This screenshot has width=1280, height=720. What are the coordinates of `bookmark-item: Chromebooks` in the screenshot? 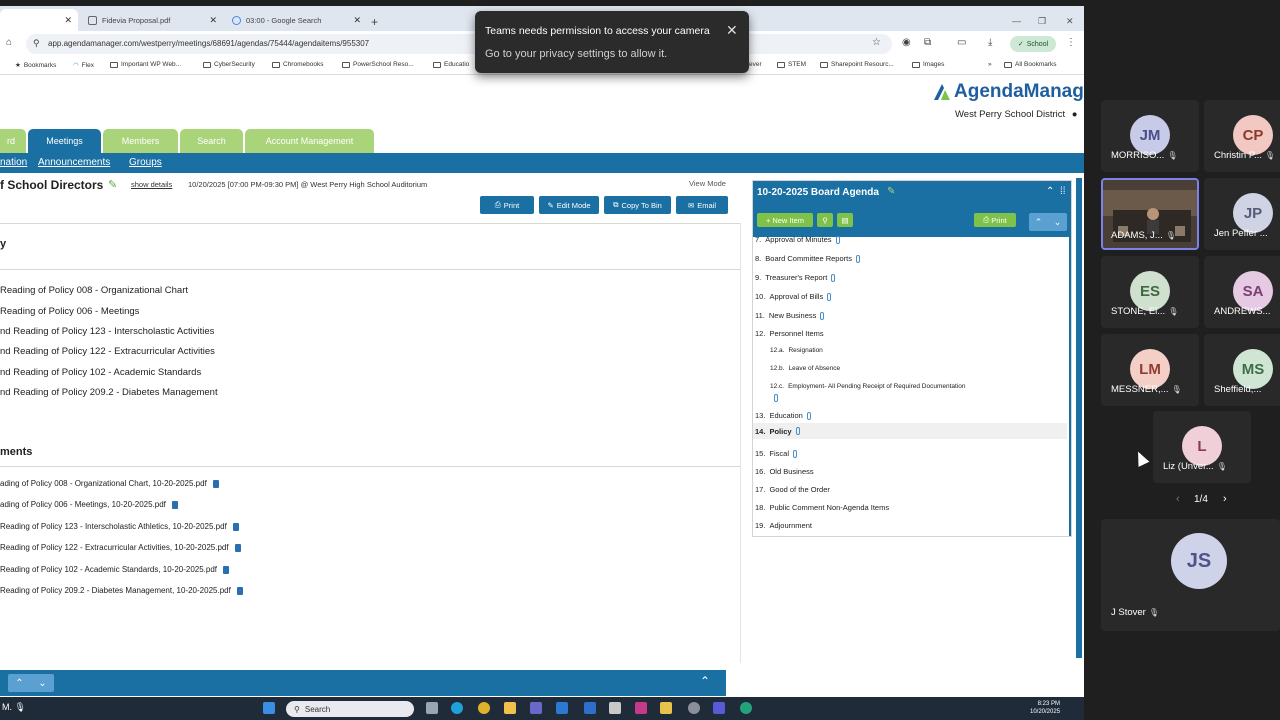 It's located at (297, 64).